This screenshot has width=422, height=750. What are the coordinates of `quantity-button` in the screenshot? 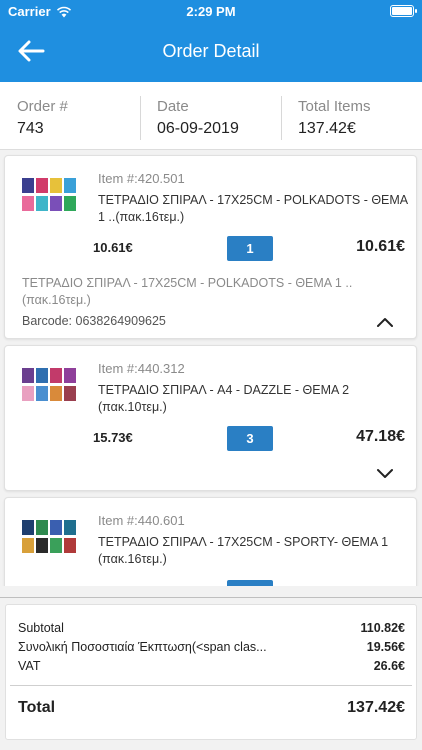 It's located at (250, 583).